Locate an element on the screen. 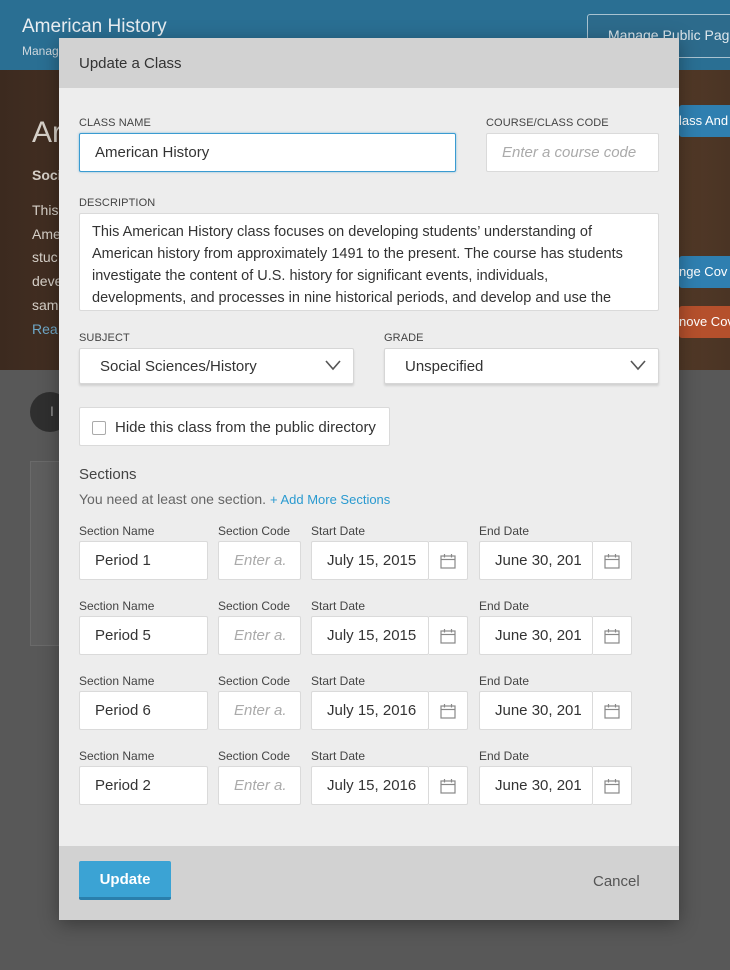 Image resolution: width=730 pixels, height=970 pixels. grade-select: Unspecified is located at coordinates (521, 366).